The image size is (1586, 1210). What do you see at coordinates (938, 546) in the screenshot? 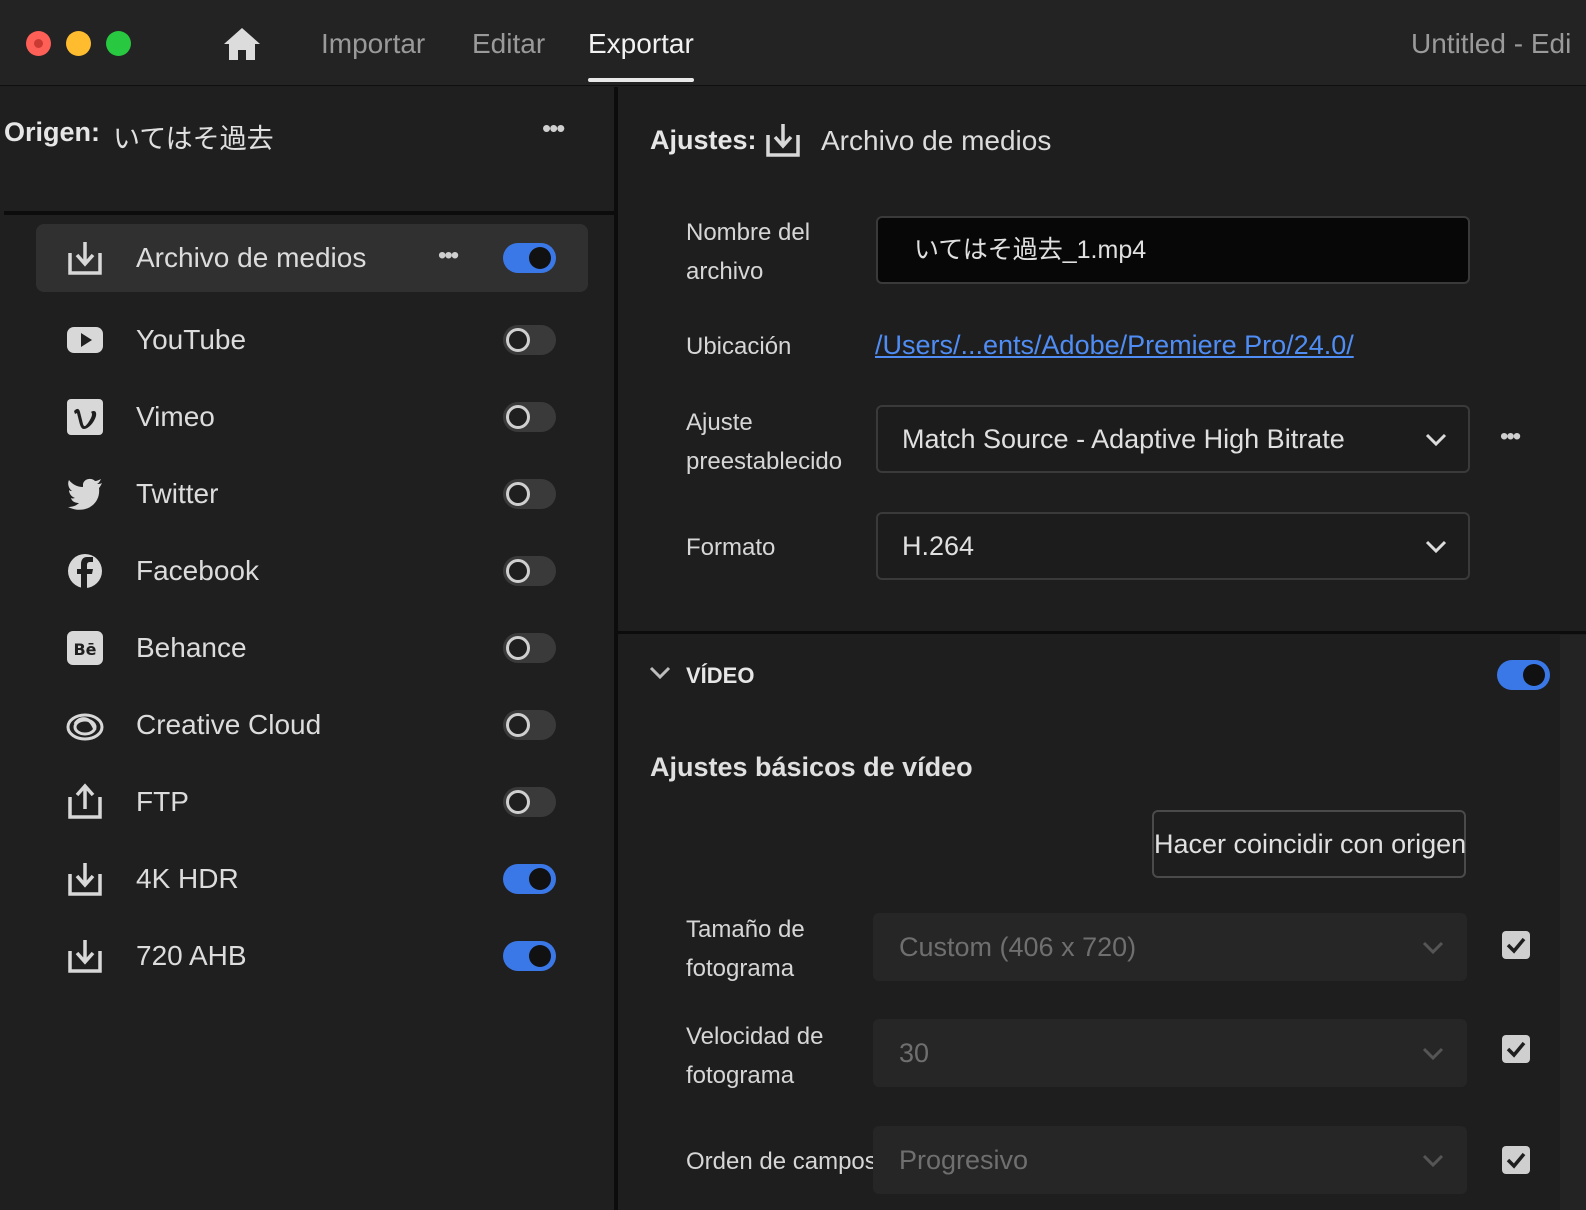
I see `format-select-value: H.264` at bounding box center [938, 546].